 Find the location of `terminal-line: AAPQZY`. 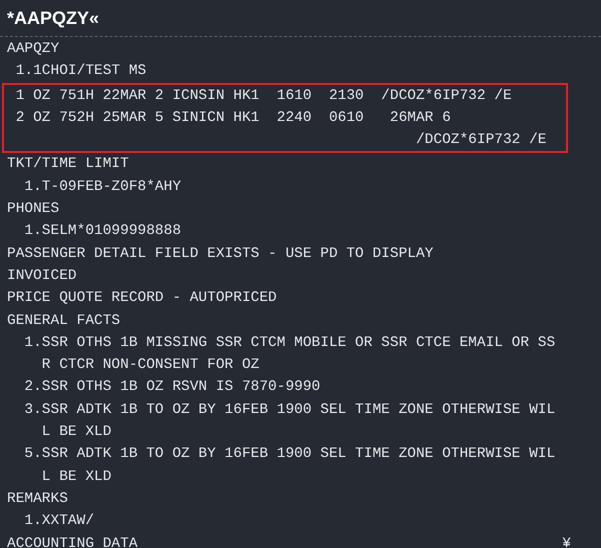

terminal-line: AAPQZY is located at coordinates (33, 49).